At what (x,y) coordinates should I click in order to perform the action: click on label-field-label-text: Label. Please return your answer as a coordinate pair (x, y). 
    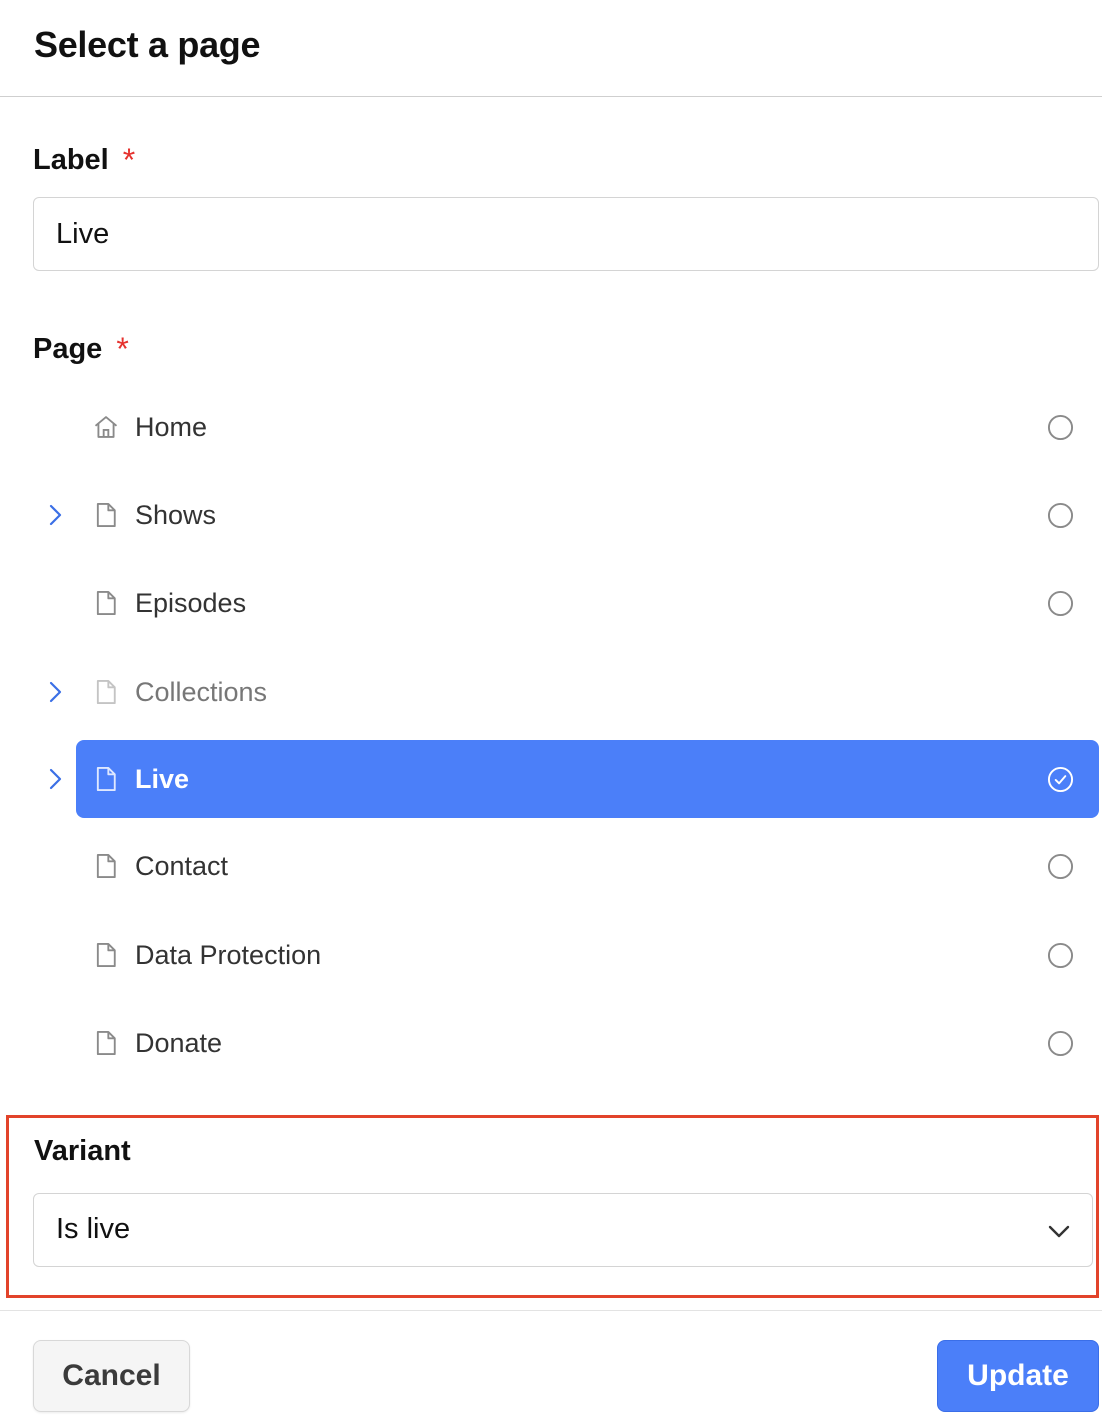
    Looking at the image, I should click on (71, 160).